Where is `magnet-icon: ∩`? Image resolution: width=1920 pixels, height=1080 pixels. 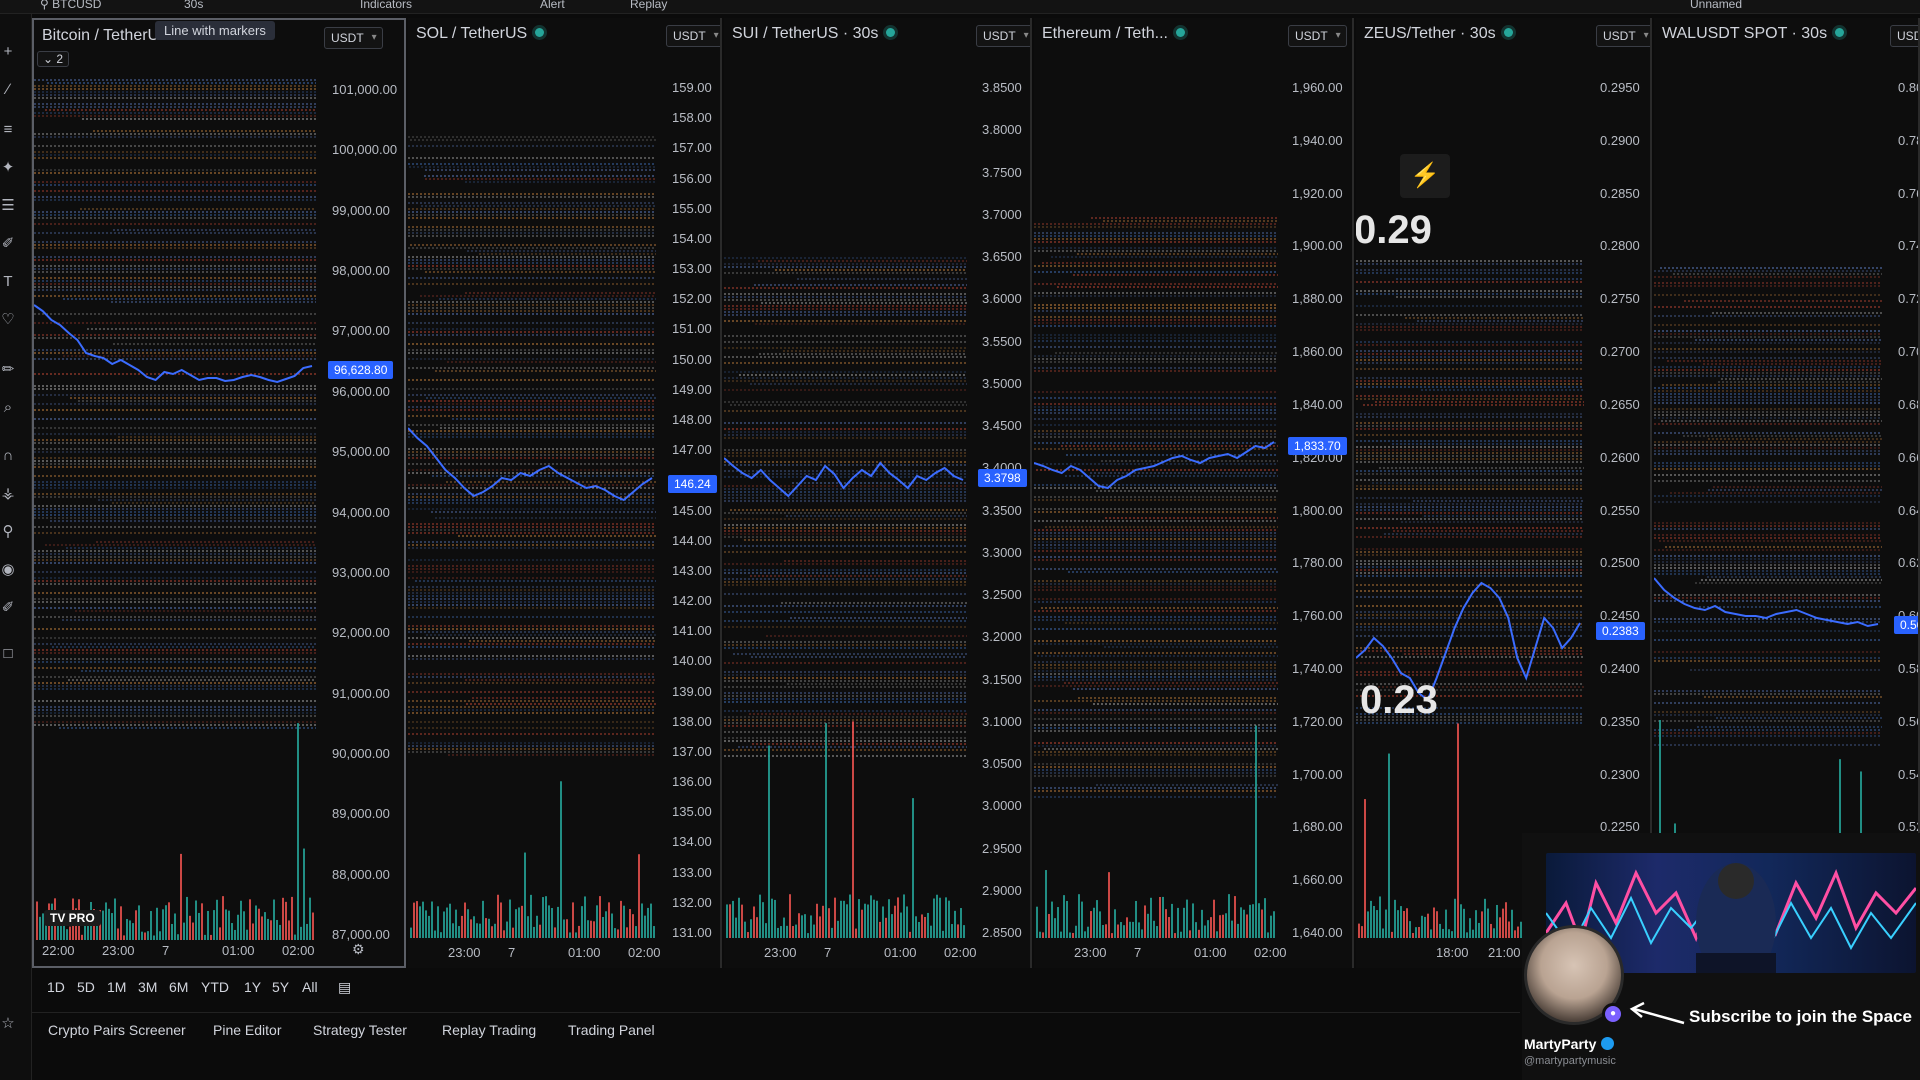
magnet-icon: ∩ is located at coordinates (8, 456).